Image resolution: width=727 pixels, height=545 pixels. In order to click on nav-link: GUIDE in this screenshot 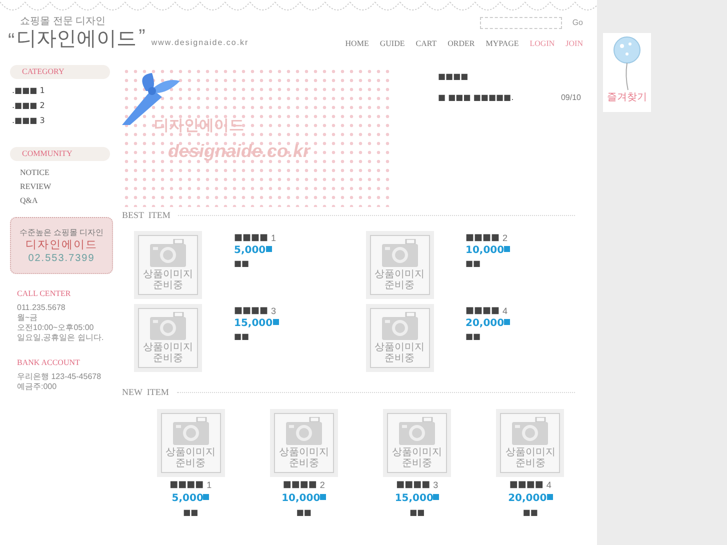, I will do `click(392, 44)`.